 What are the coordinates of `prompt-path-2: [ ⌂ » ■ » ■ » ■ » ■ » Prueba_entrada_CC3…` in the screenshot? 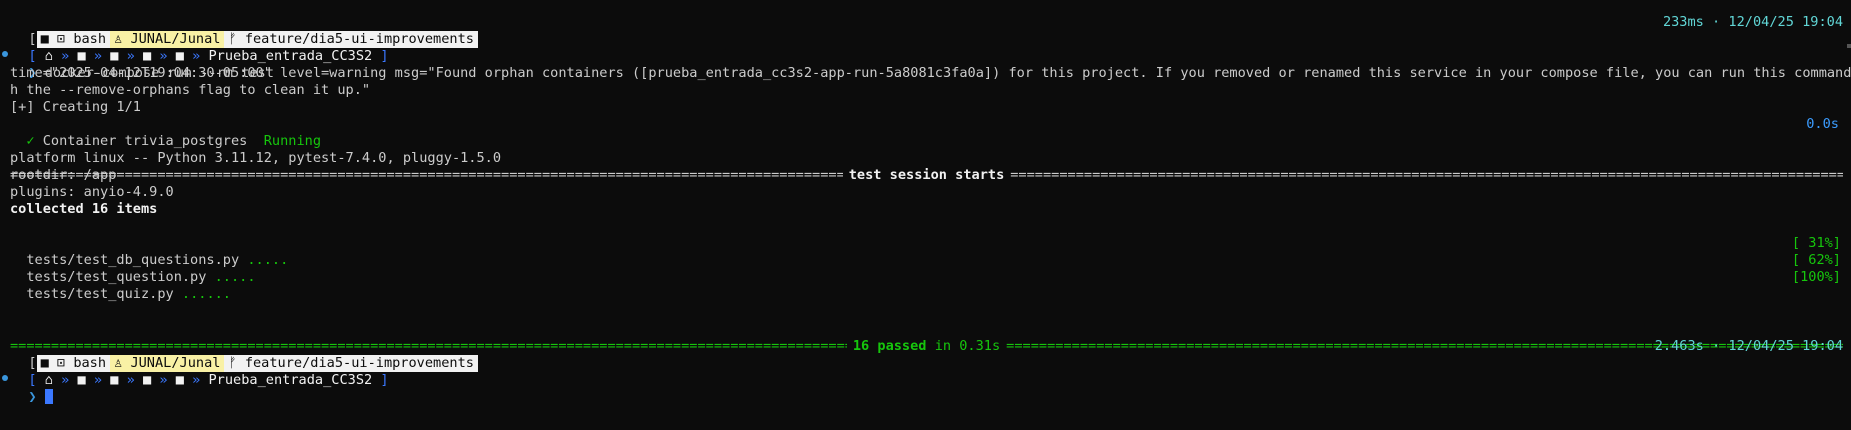 It's located at (208, 380).